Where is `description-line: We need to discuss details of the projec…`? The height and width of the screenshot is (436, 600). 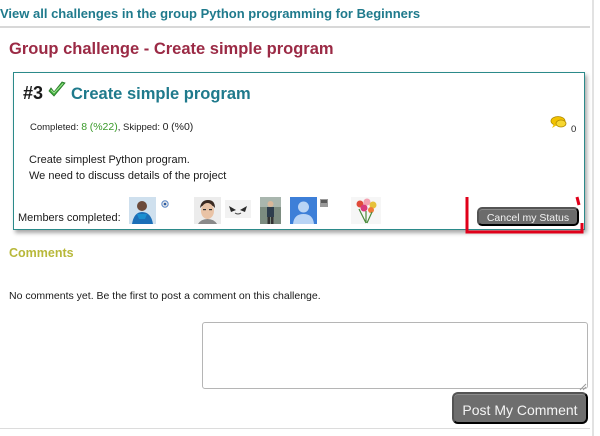
description-line: We need to discuss details of the projec… is located at coordinates (128, 176).